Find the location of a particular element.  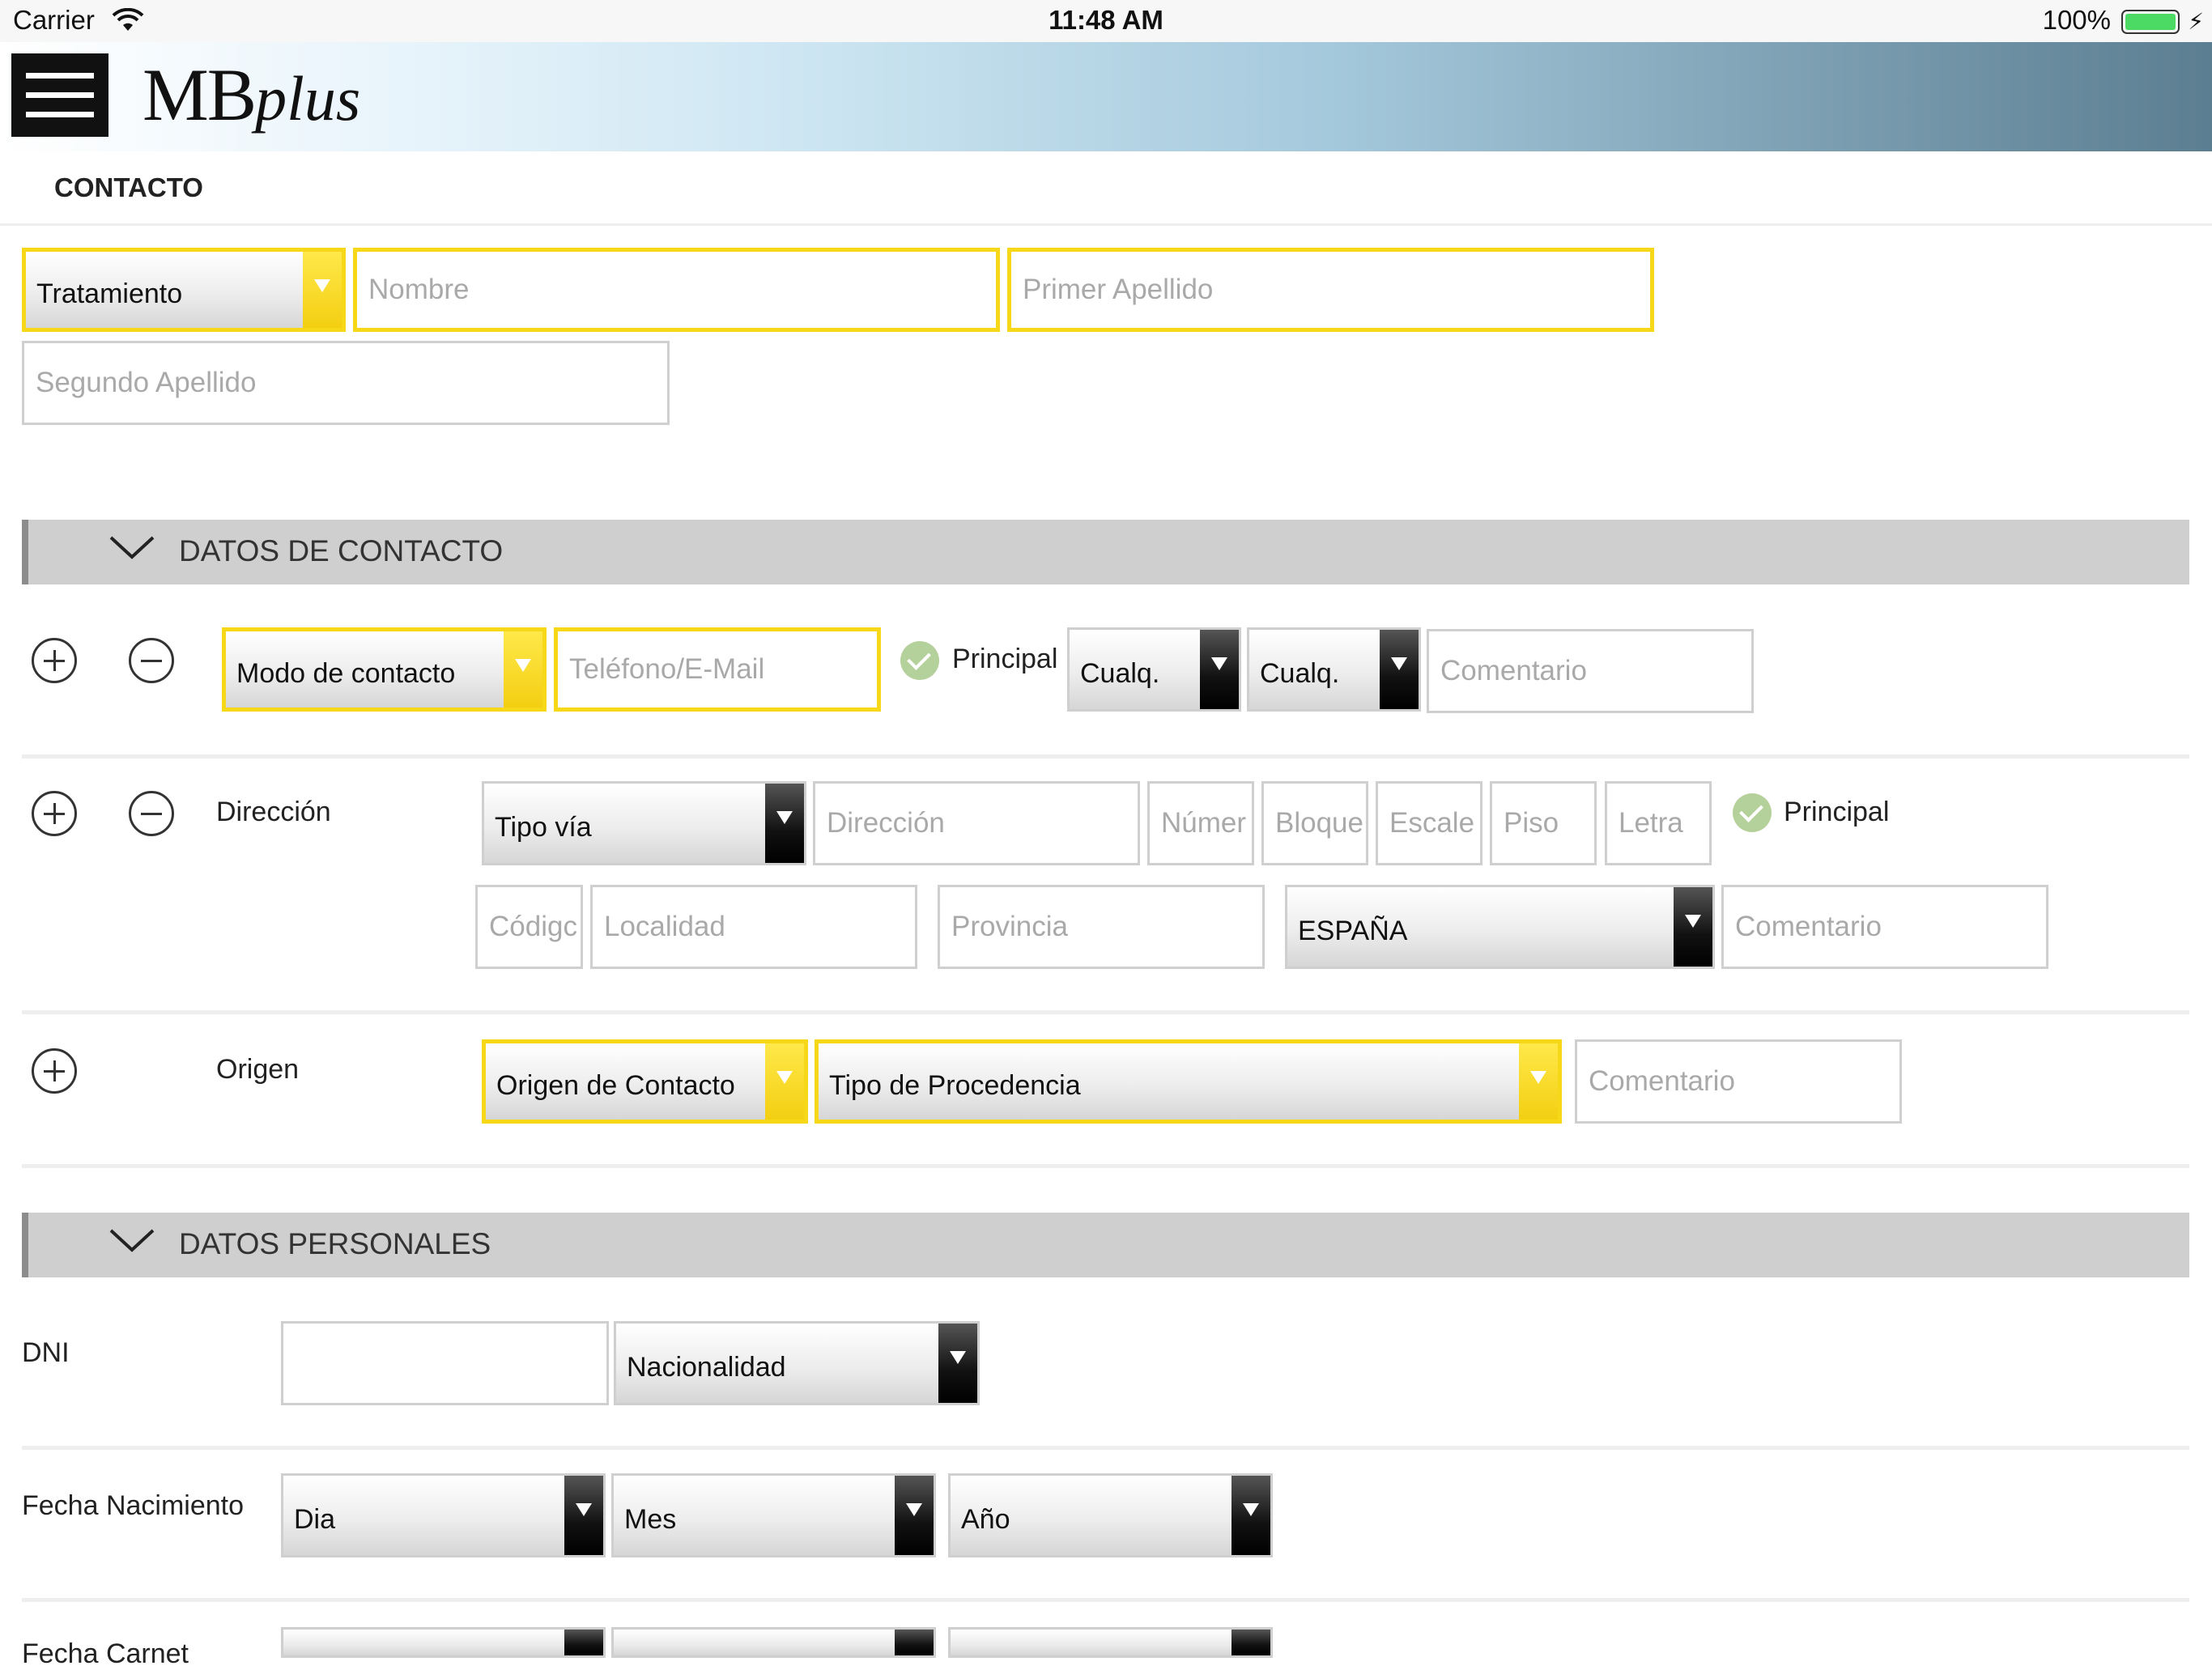

cualq-select-1: Cualq. is located at coordinates (1154, 669).